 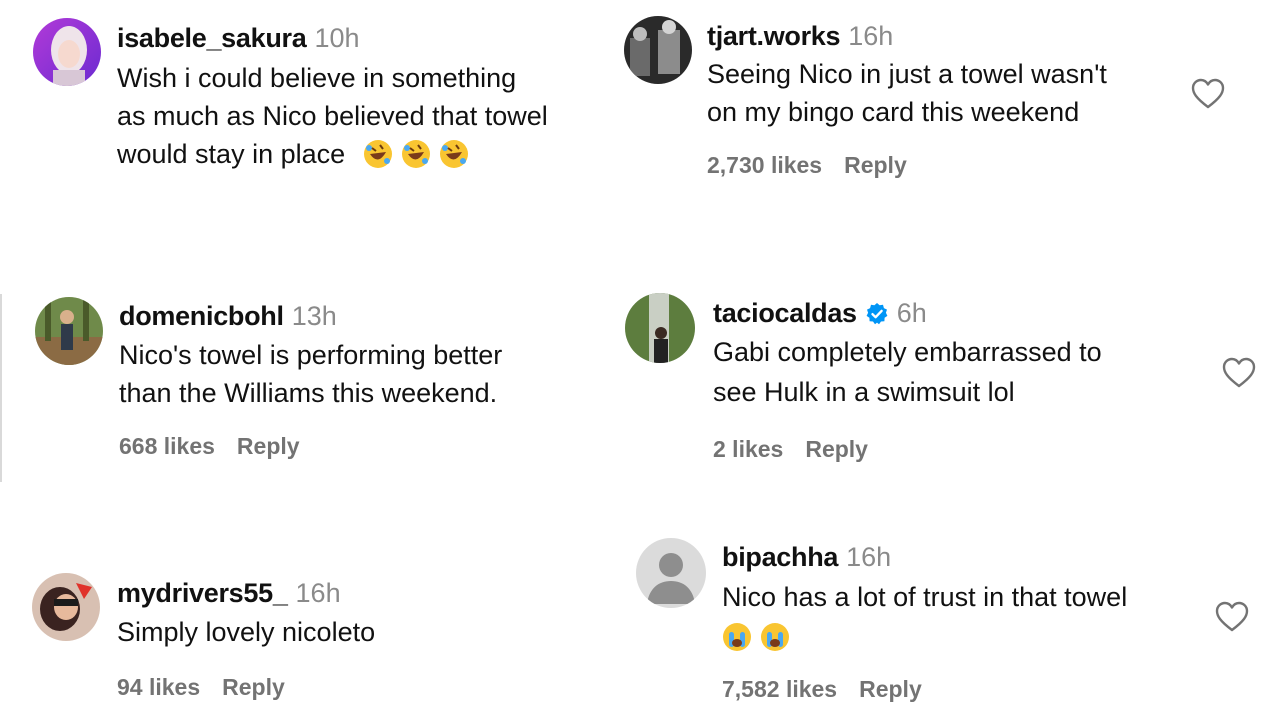 What do you see at coordinates (158, 687) in the screenshot?
I see `likes-count: 94 likes` at bounding box center [158, 687].